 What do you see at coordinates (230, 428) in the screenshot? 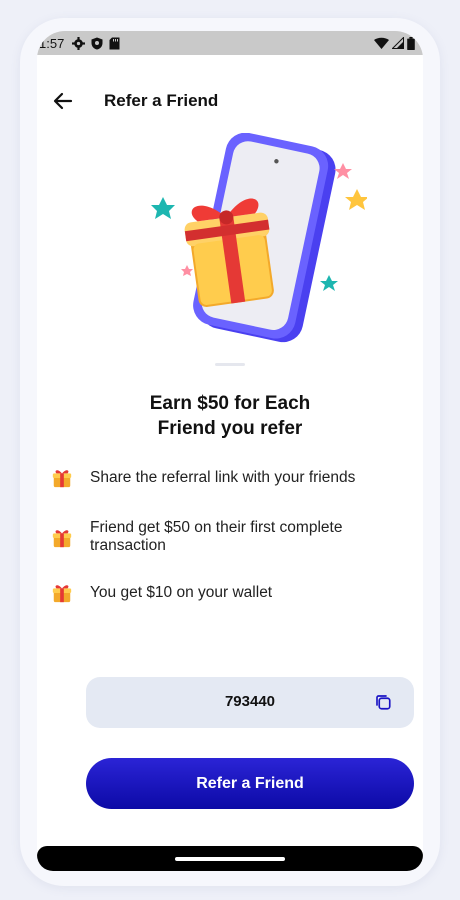
I see `headline-line-2: Friend you refer` at bounding box center [230, 428].